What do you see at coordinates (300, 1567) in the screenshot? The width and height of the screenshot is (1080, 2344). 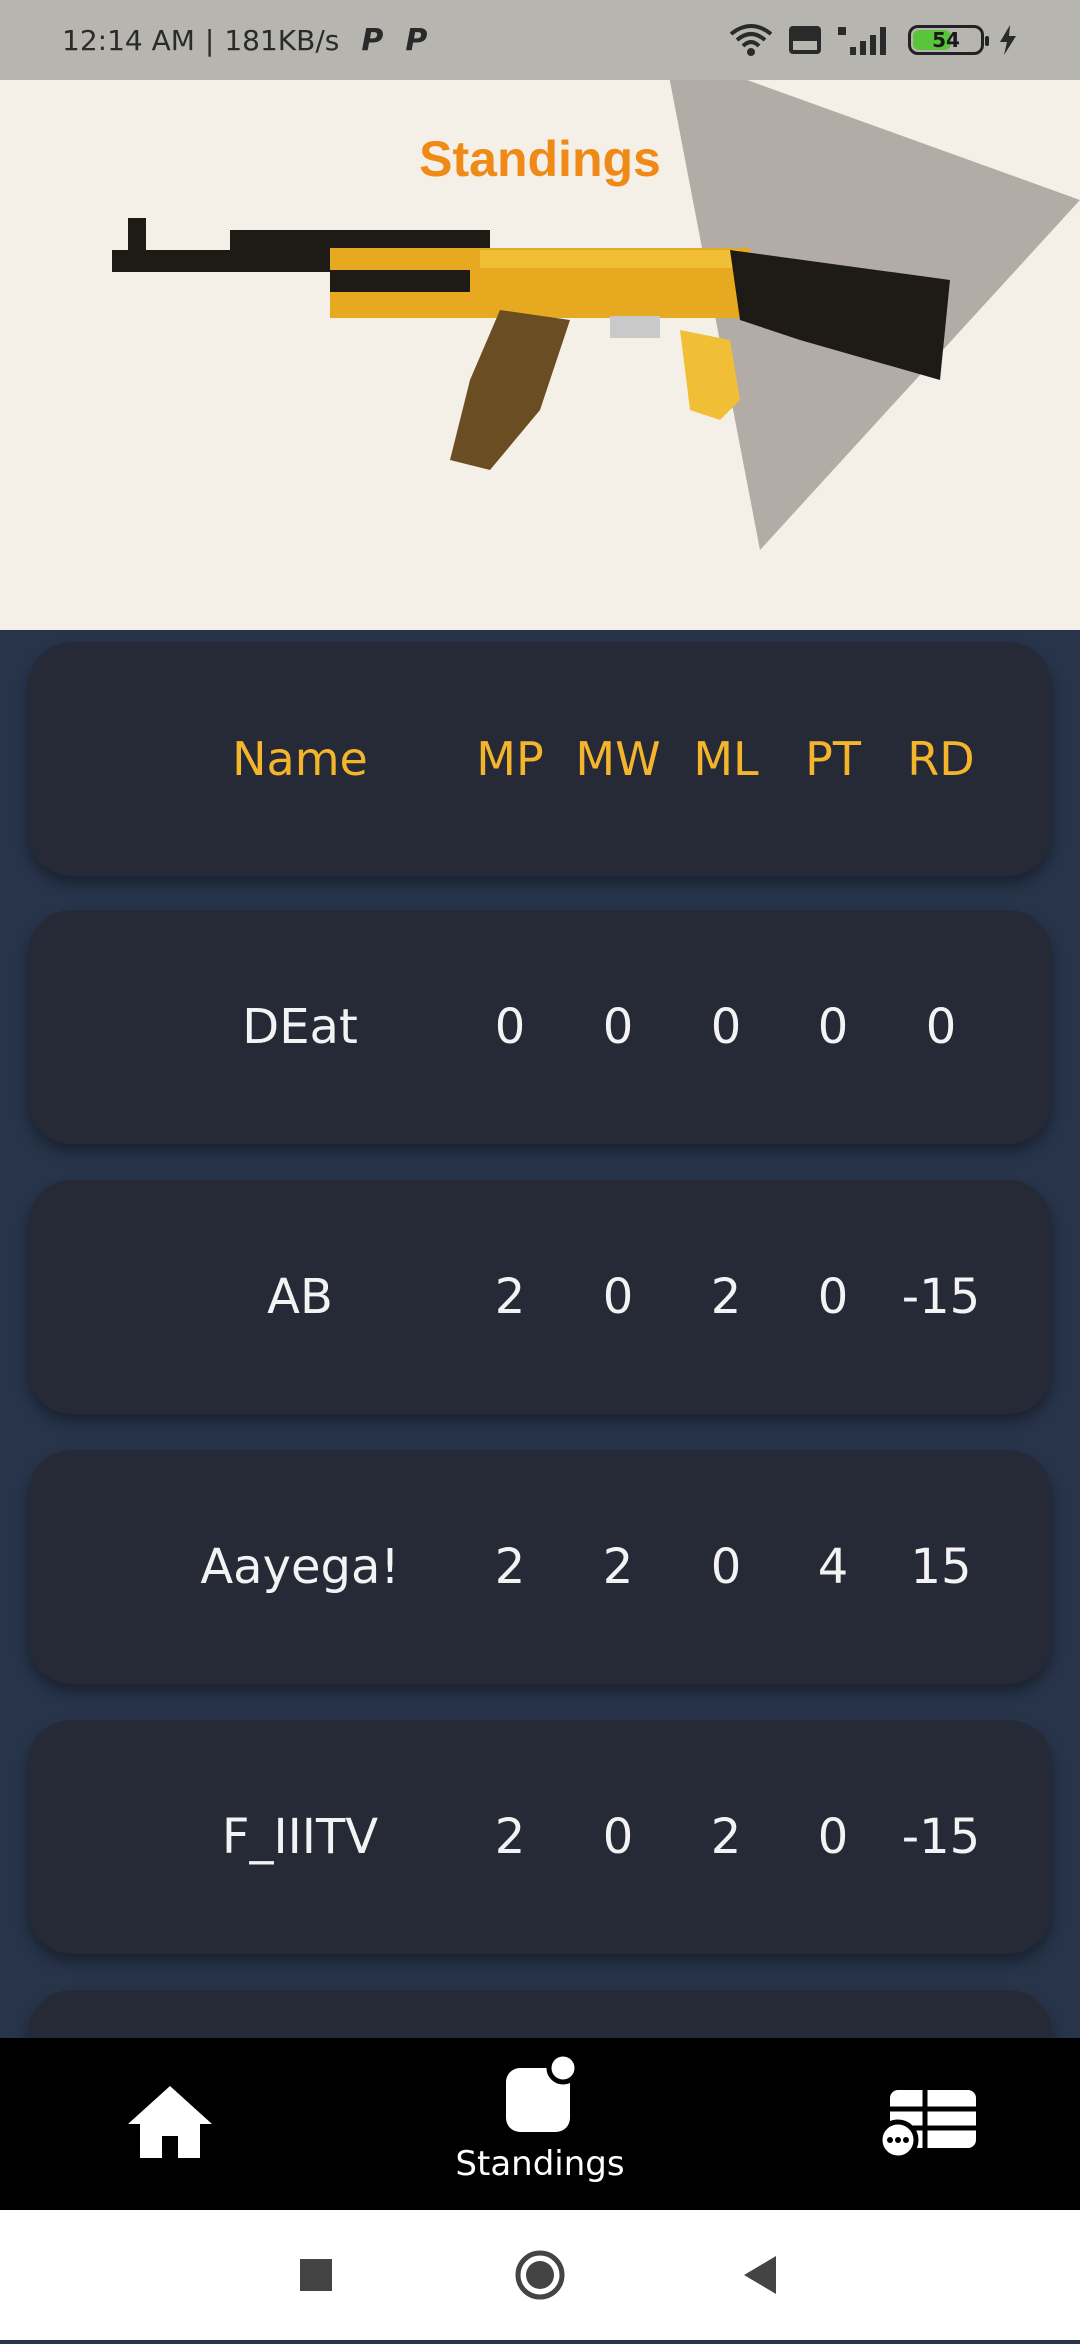 I see `team-name: Aayega!` at bounding box center [300, 1567].